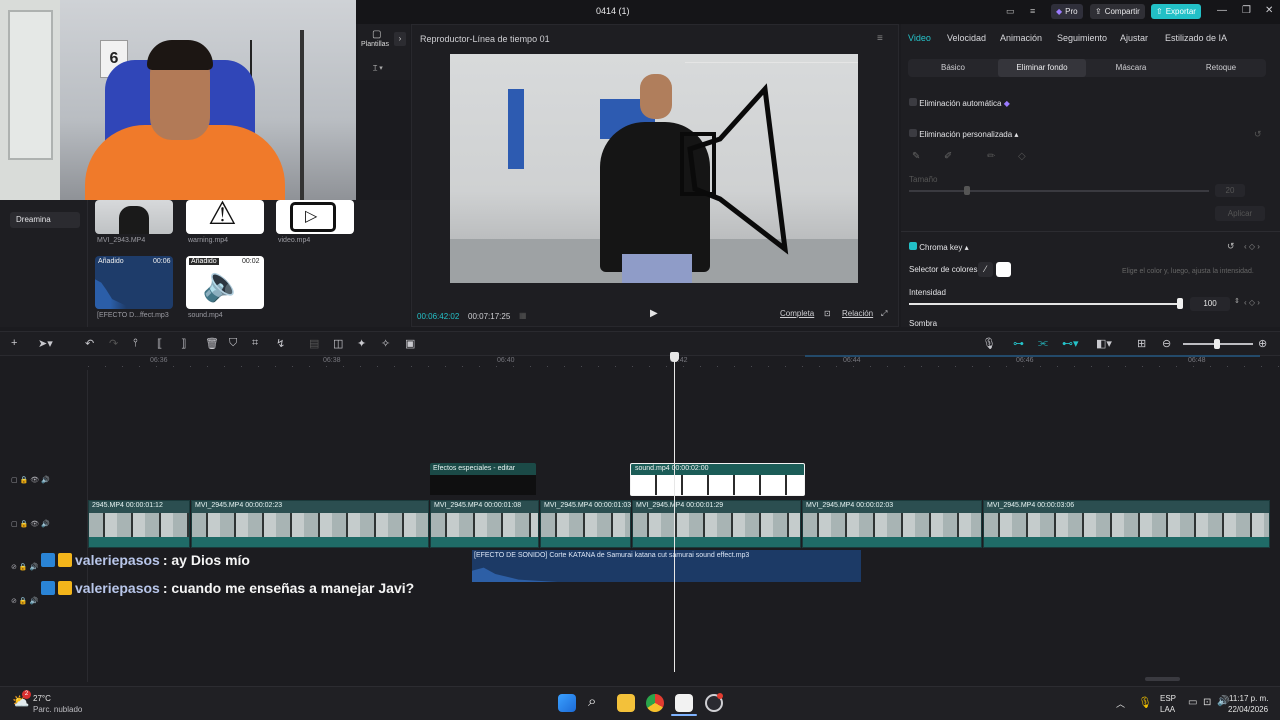  Describe the element at coordinates (45, 343) in the screenshot. I see `select-tool-icon: ➤▾` at that location.